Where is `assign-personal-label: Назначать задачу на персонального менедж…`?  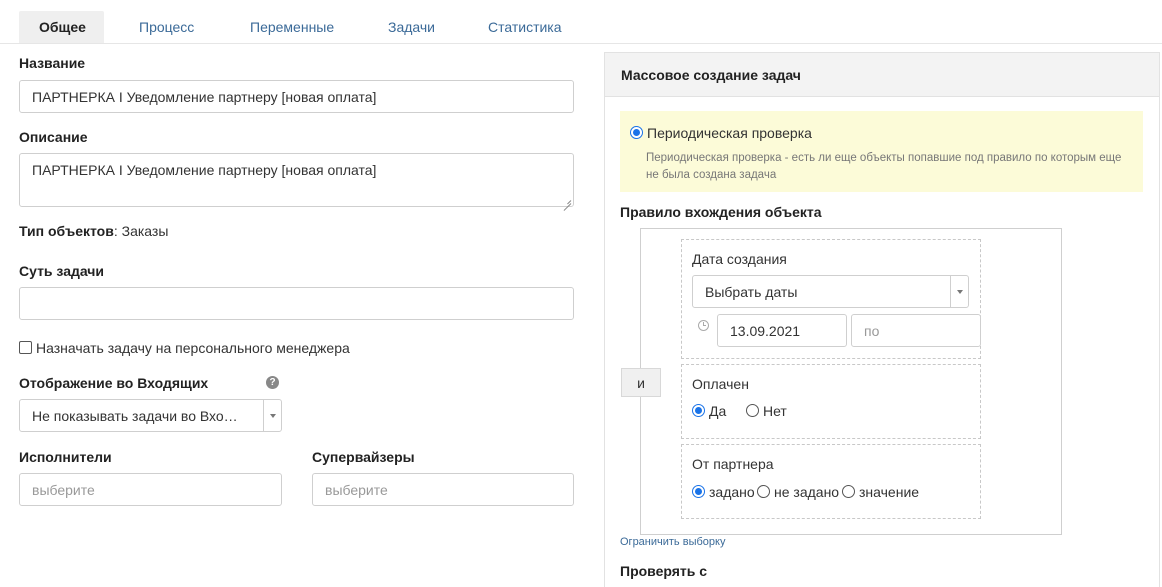
assign-personal-label: Назначать задачу на персонального менедж… is located at coordinates (193, 348).